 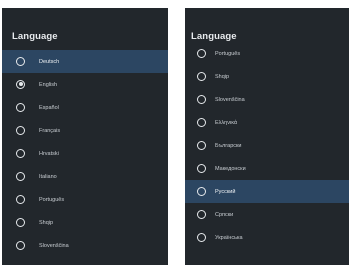 What do you see at coordinates (49, 61) in the screenshot?
I see `language-label: Deutsch` at bounding box center [49, 61].